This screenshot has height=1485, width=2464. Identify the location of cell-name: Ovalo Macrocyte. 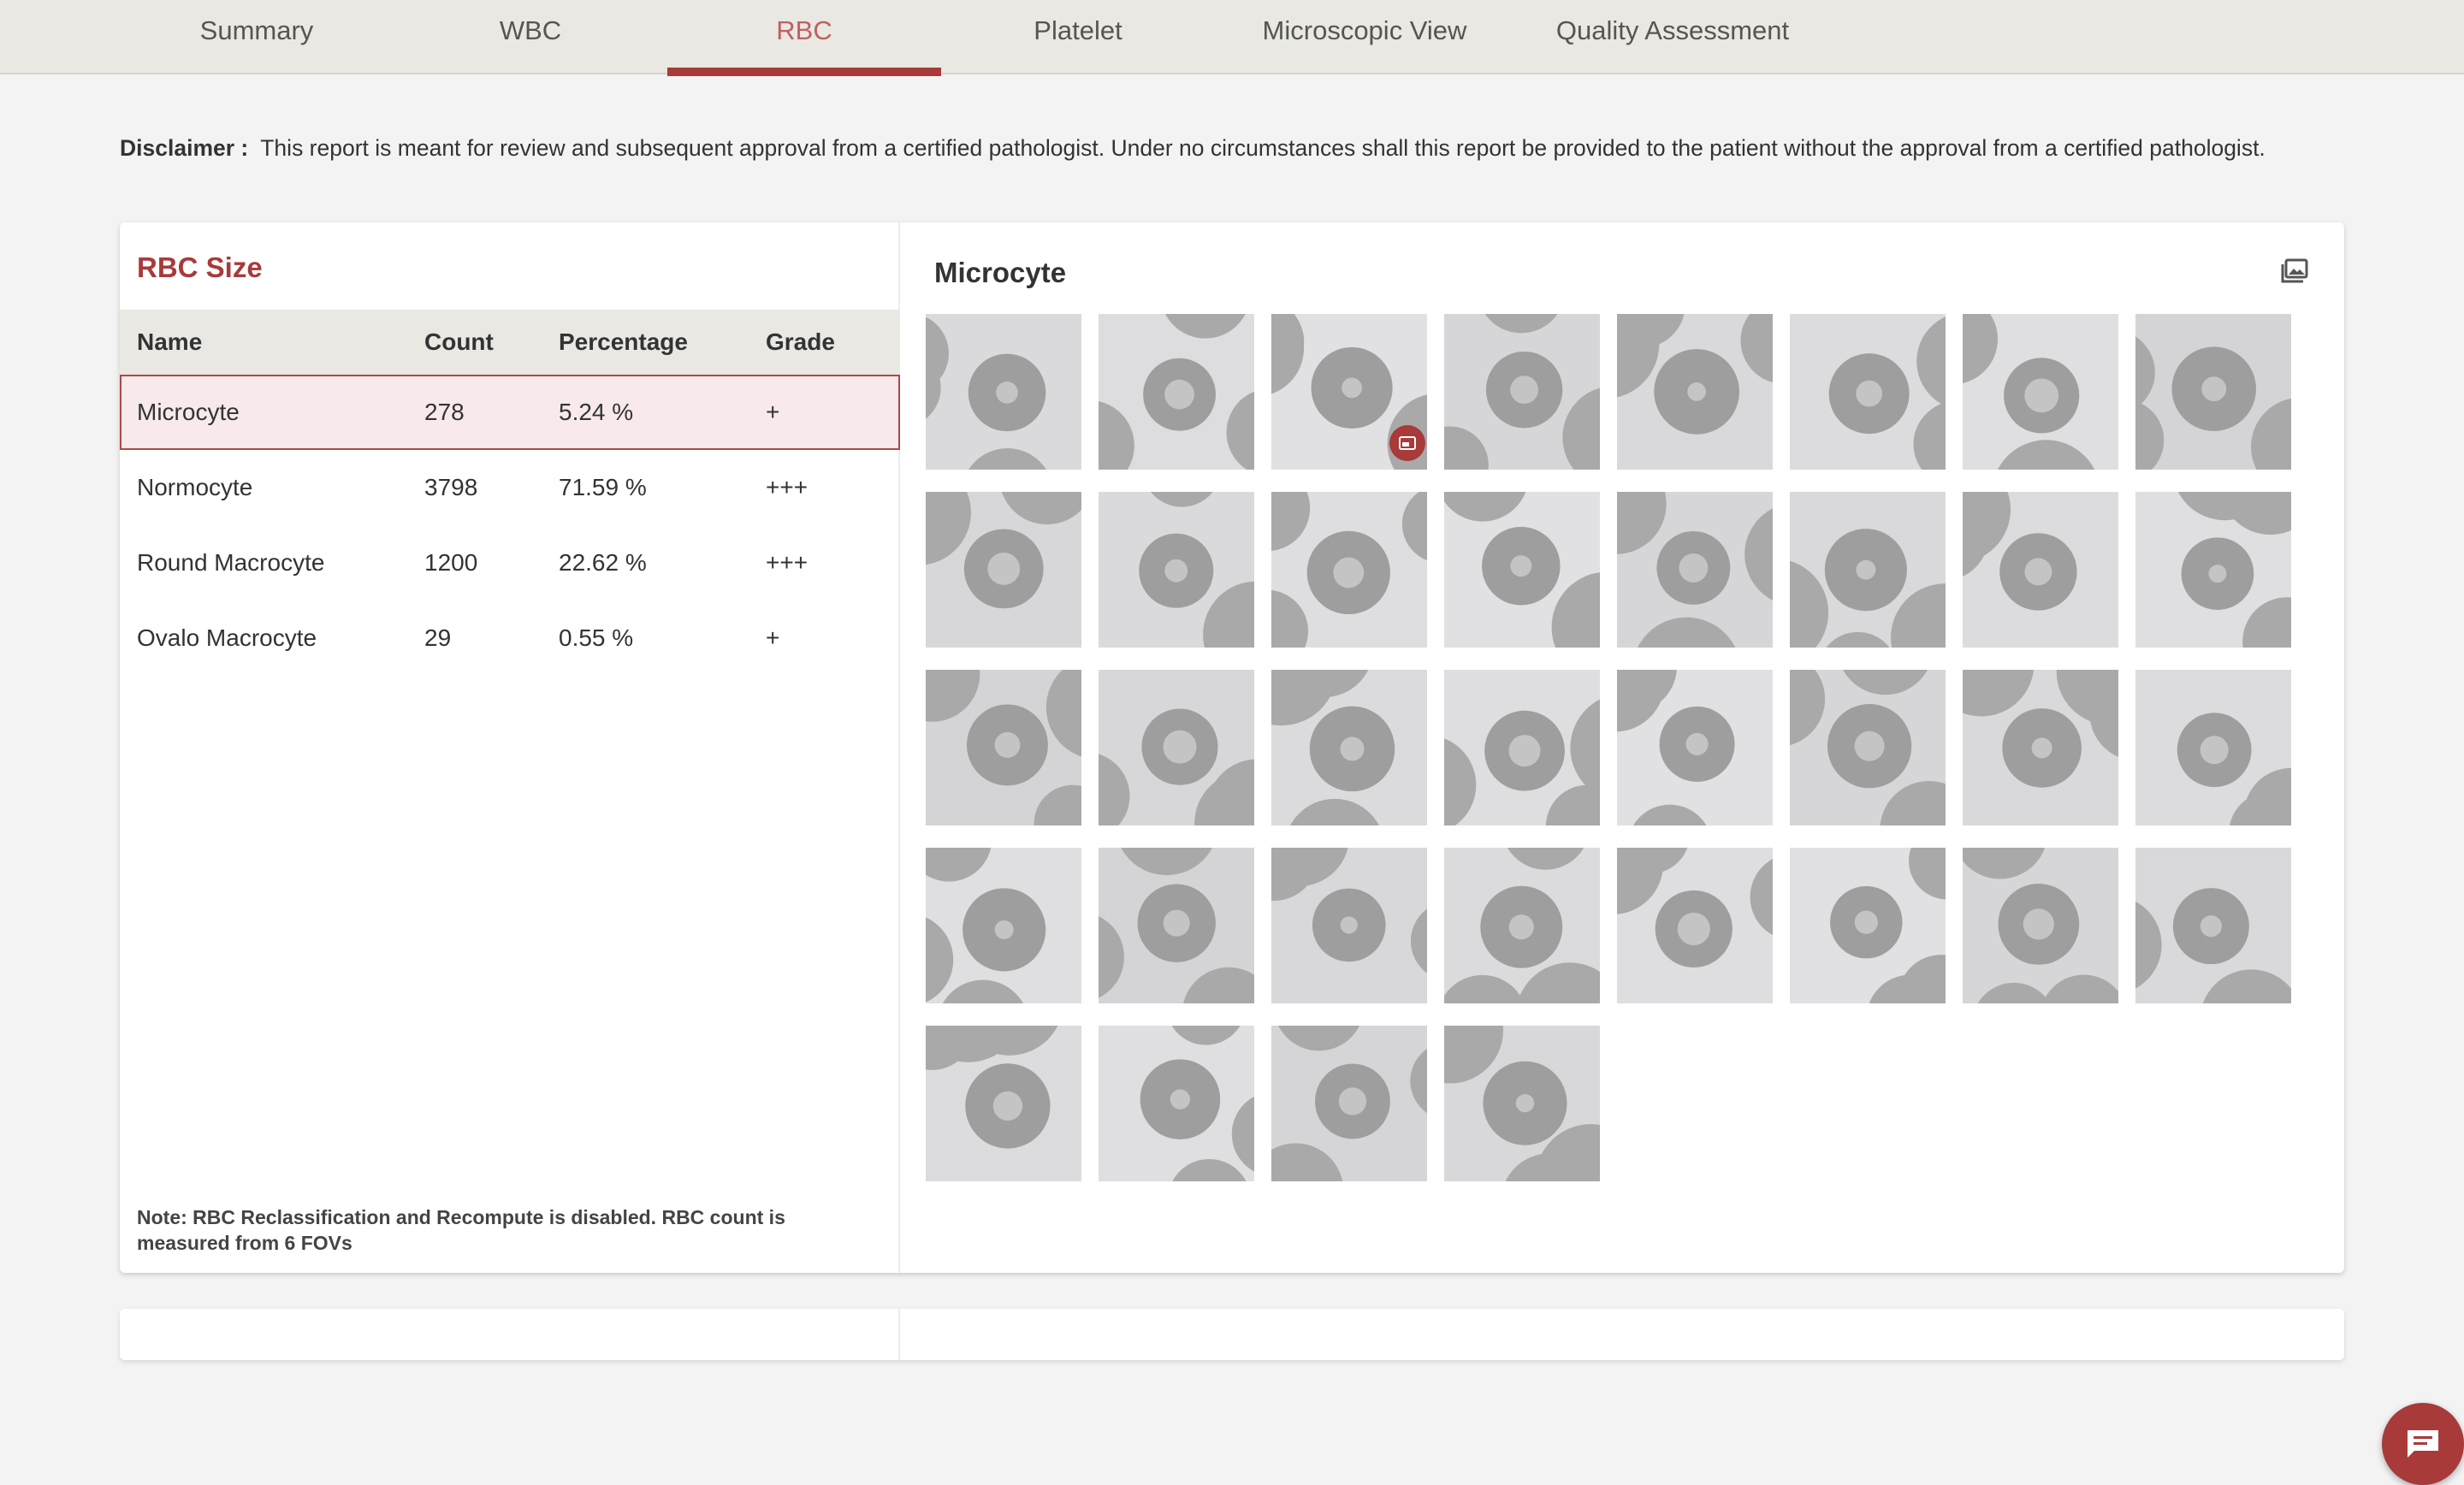
(227, 637).